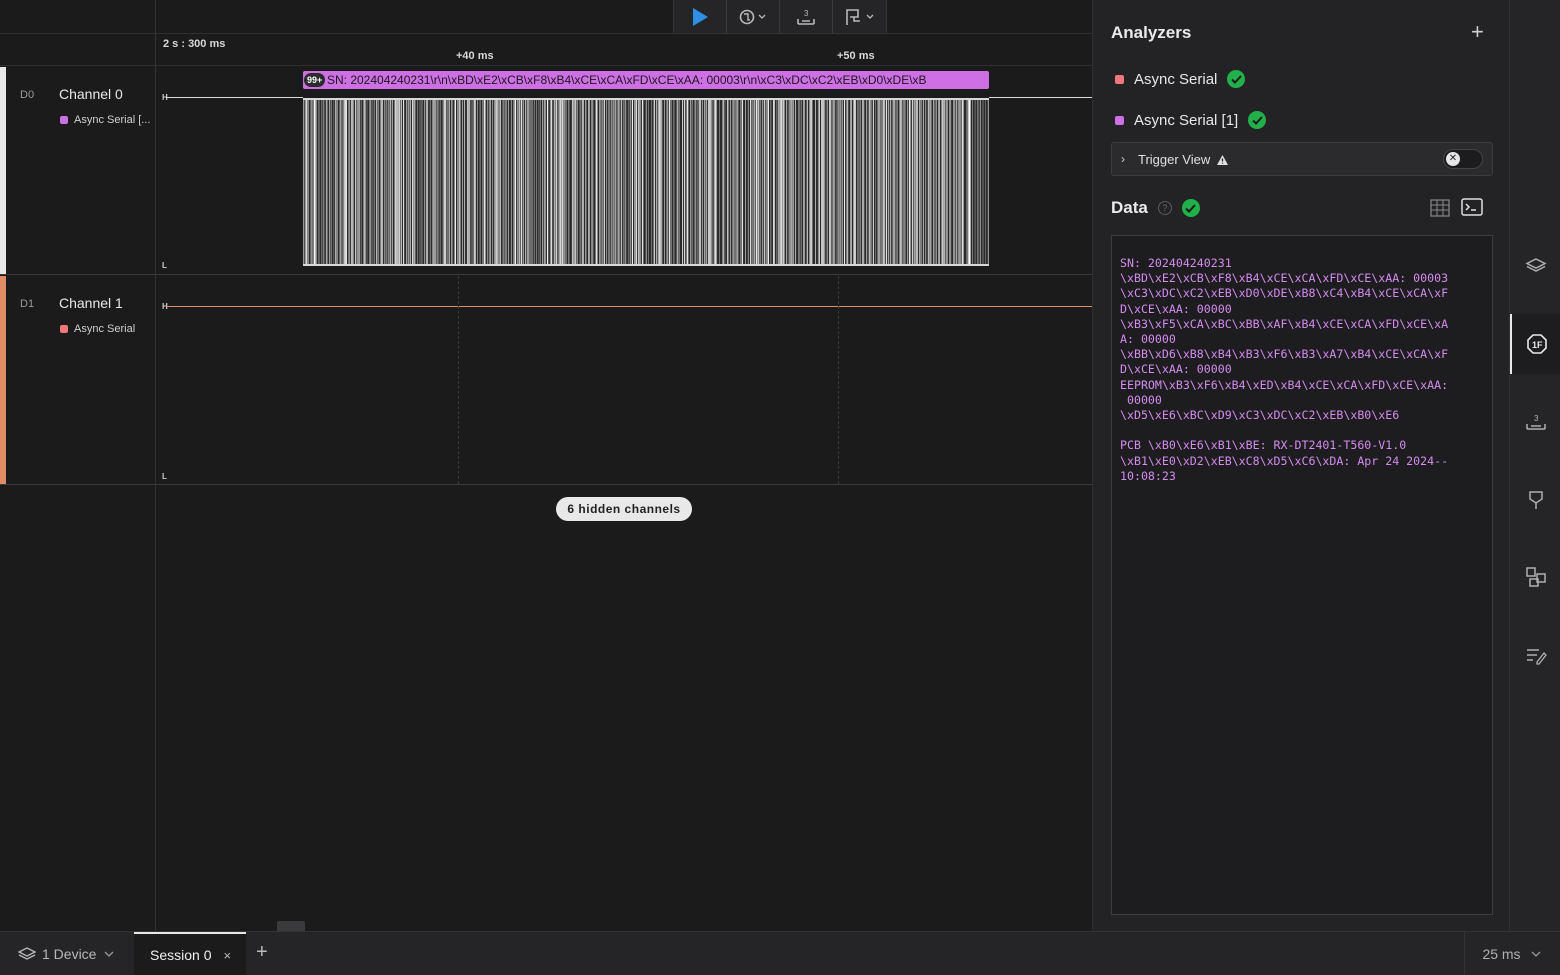 Image resolution: width=1560 pixels, height=975 pixels. I want to click on data-header: Data ?, so click(1155, 208).